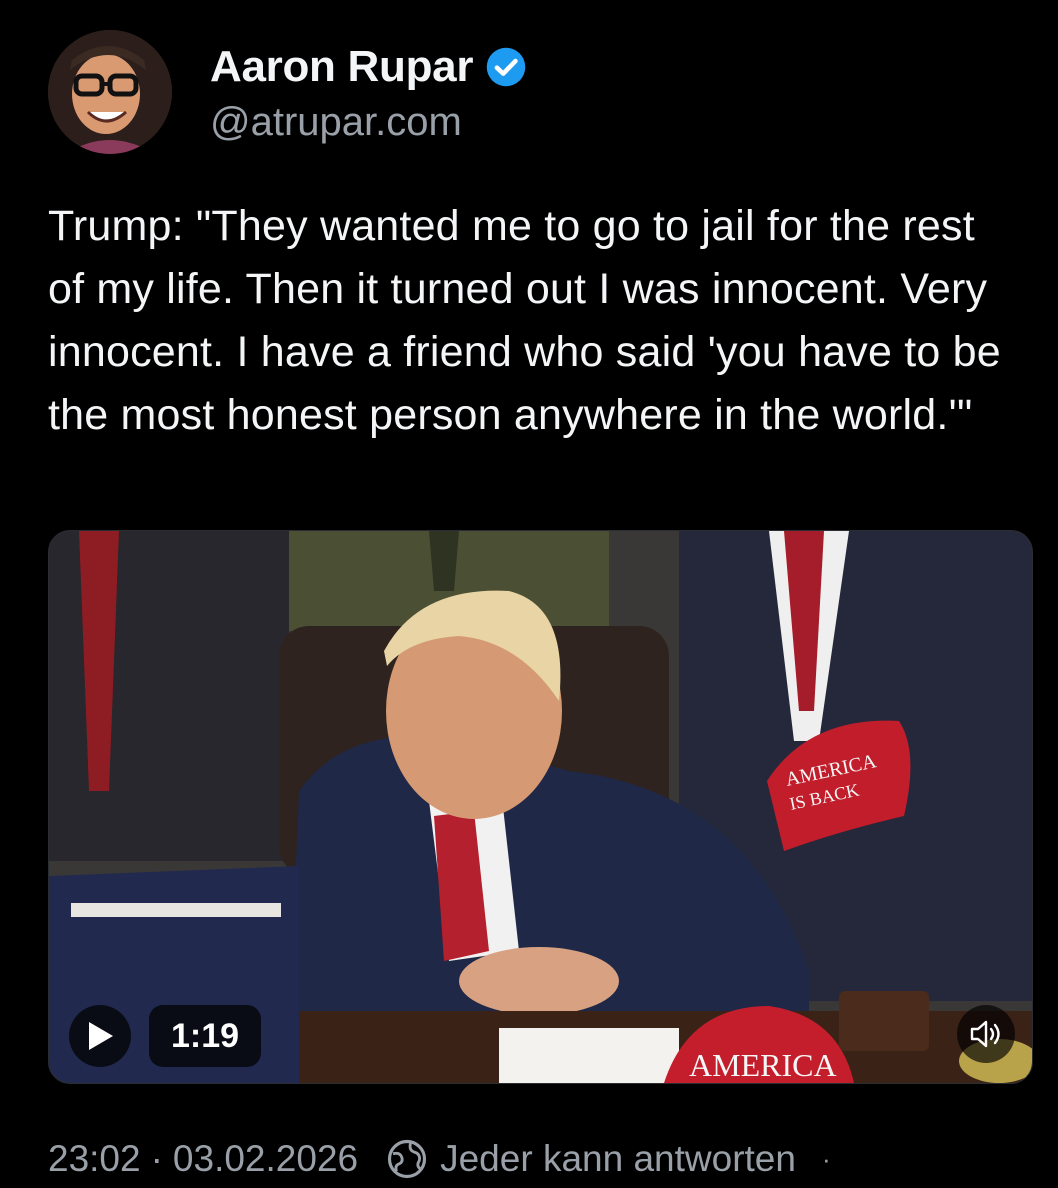  What do you see at coordinates (94, 1159) in the screenshot?
I see `post-time: 23:02` at bounding box center [94, 1159].